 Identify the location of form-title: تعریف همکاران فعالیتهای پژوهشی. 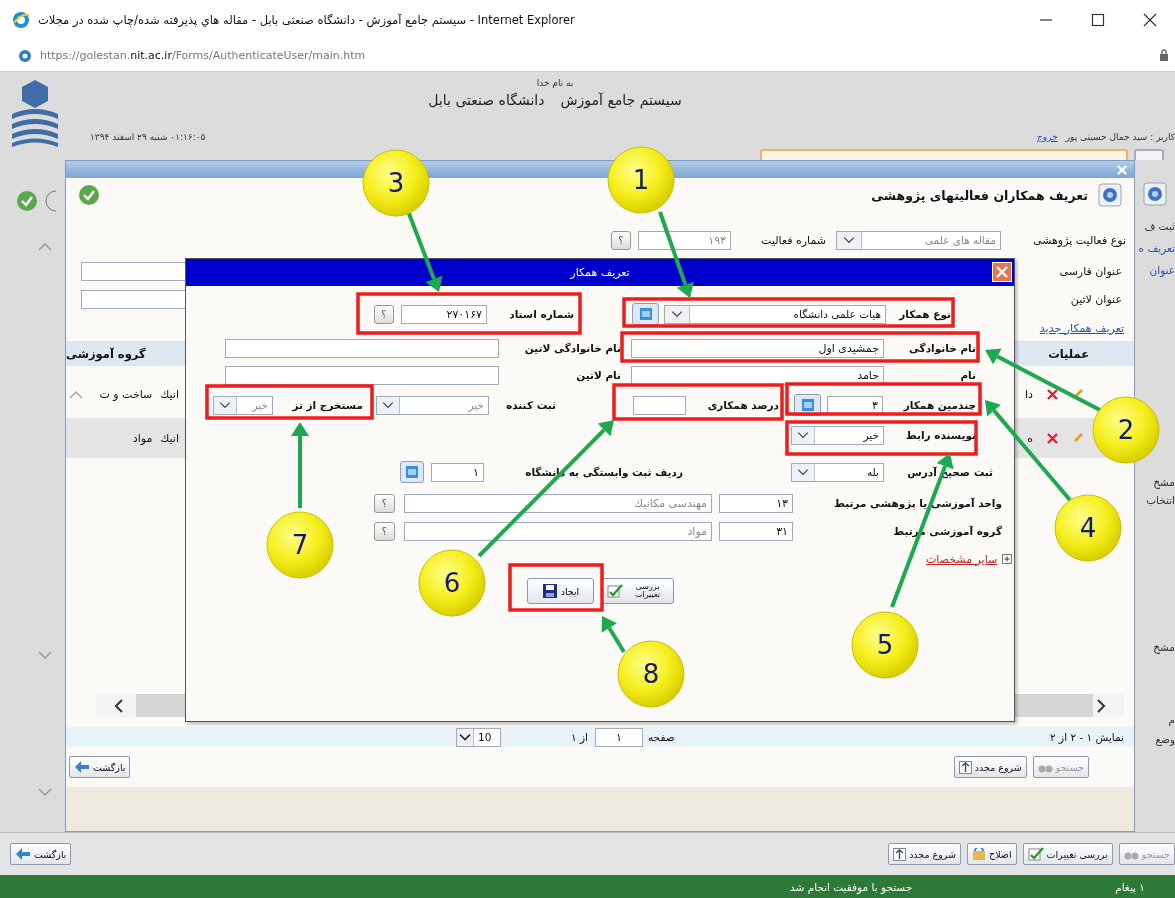
(979, 195).